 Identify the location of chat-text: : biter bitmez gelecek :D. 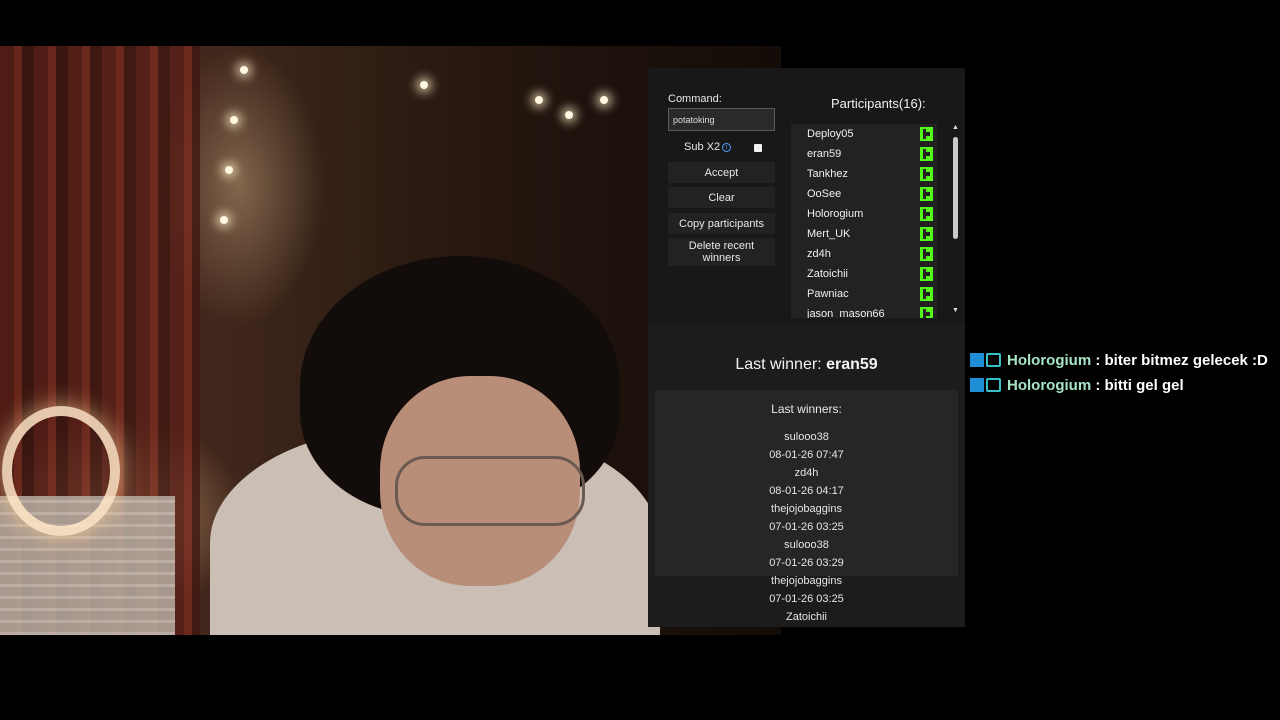
(1179, 360).